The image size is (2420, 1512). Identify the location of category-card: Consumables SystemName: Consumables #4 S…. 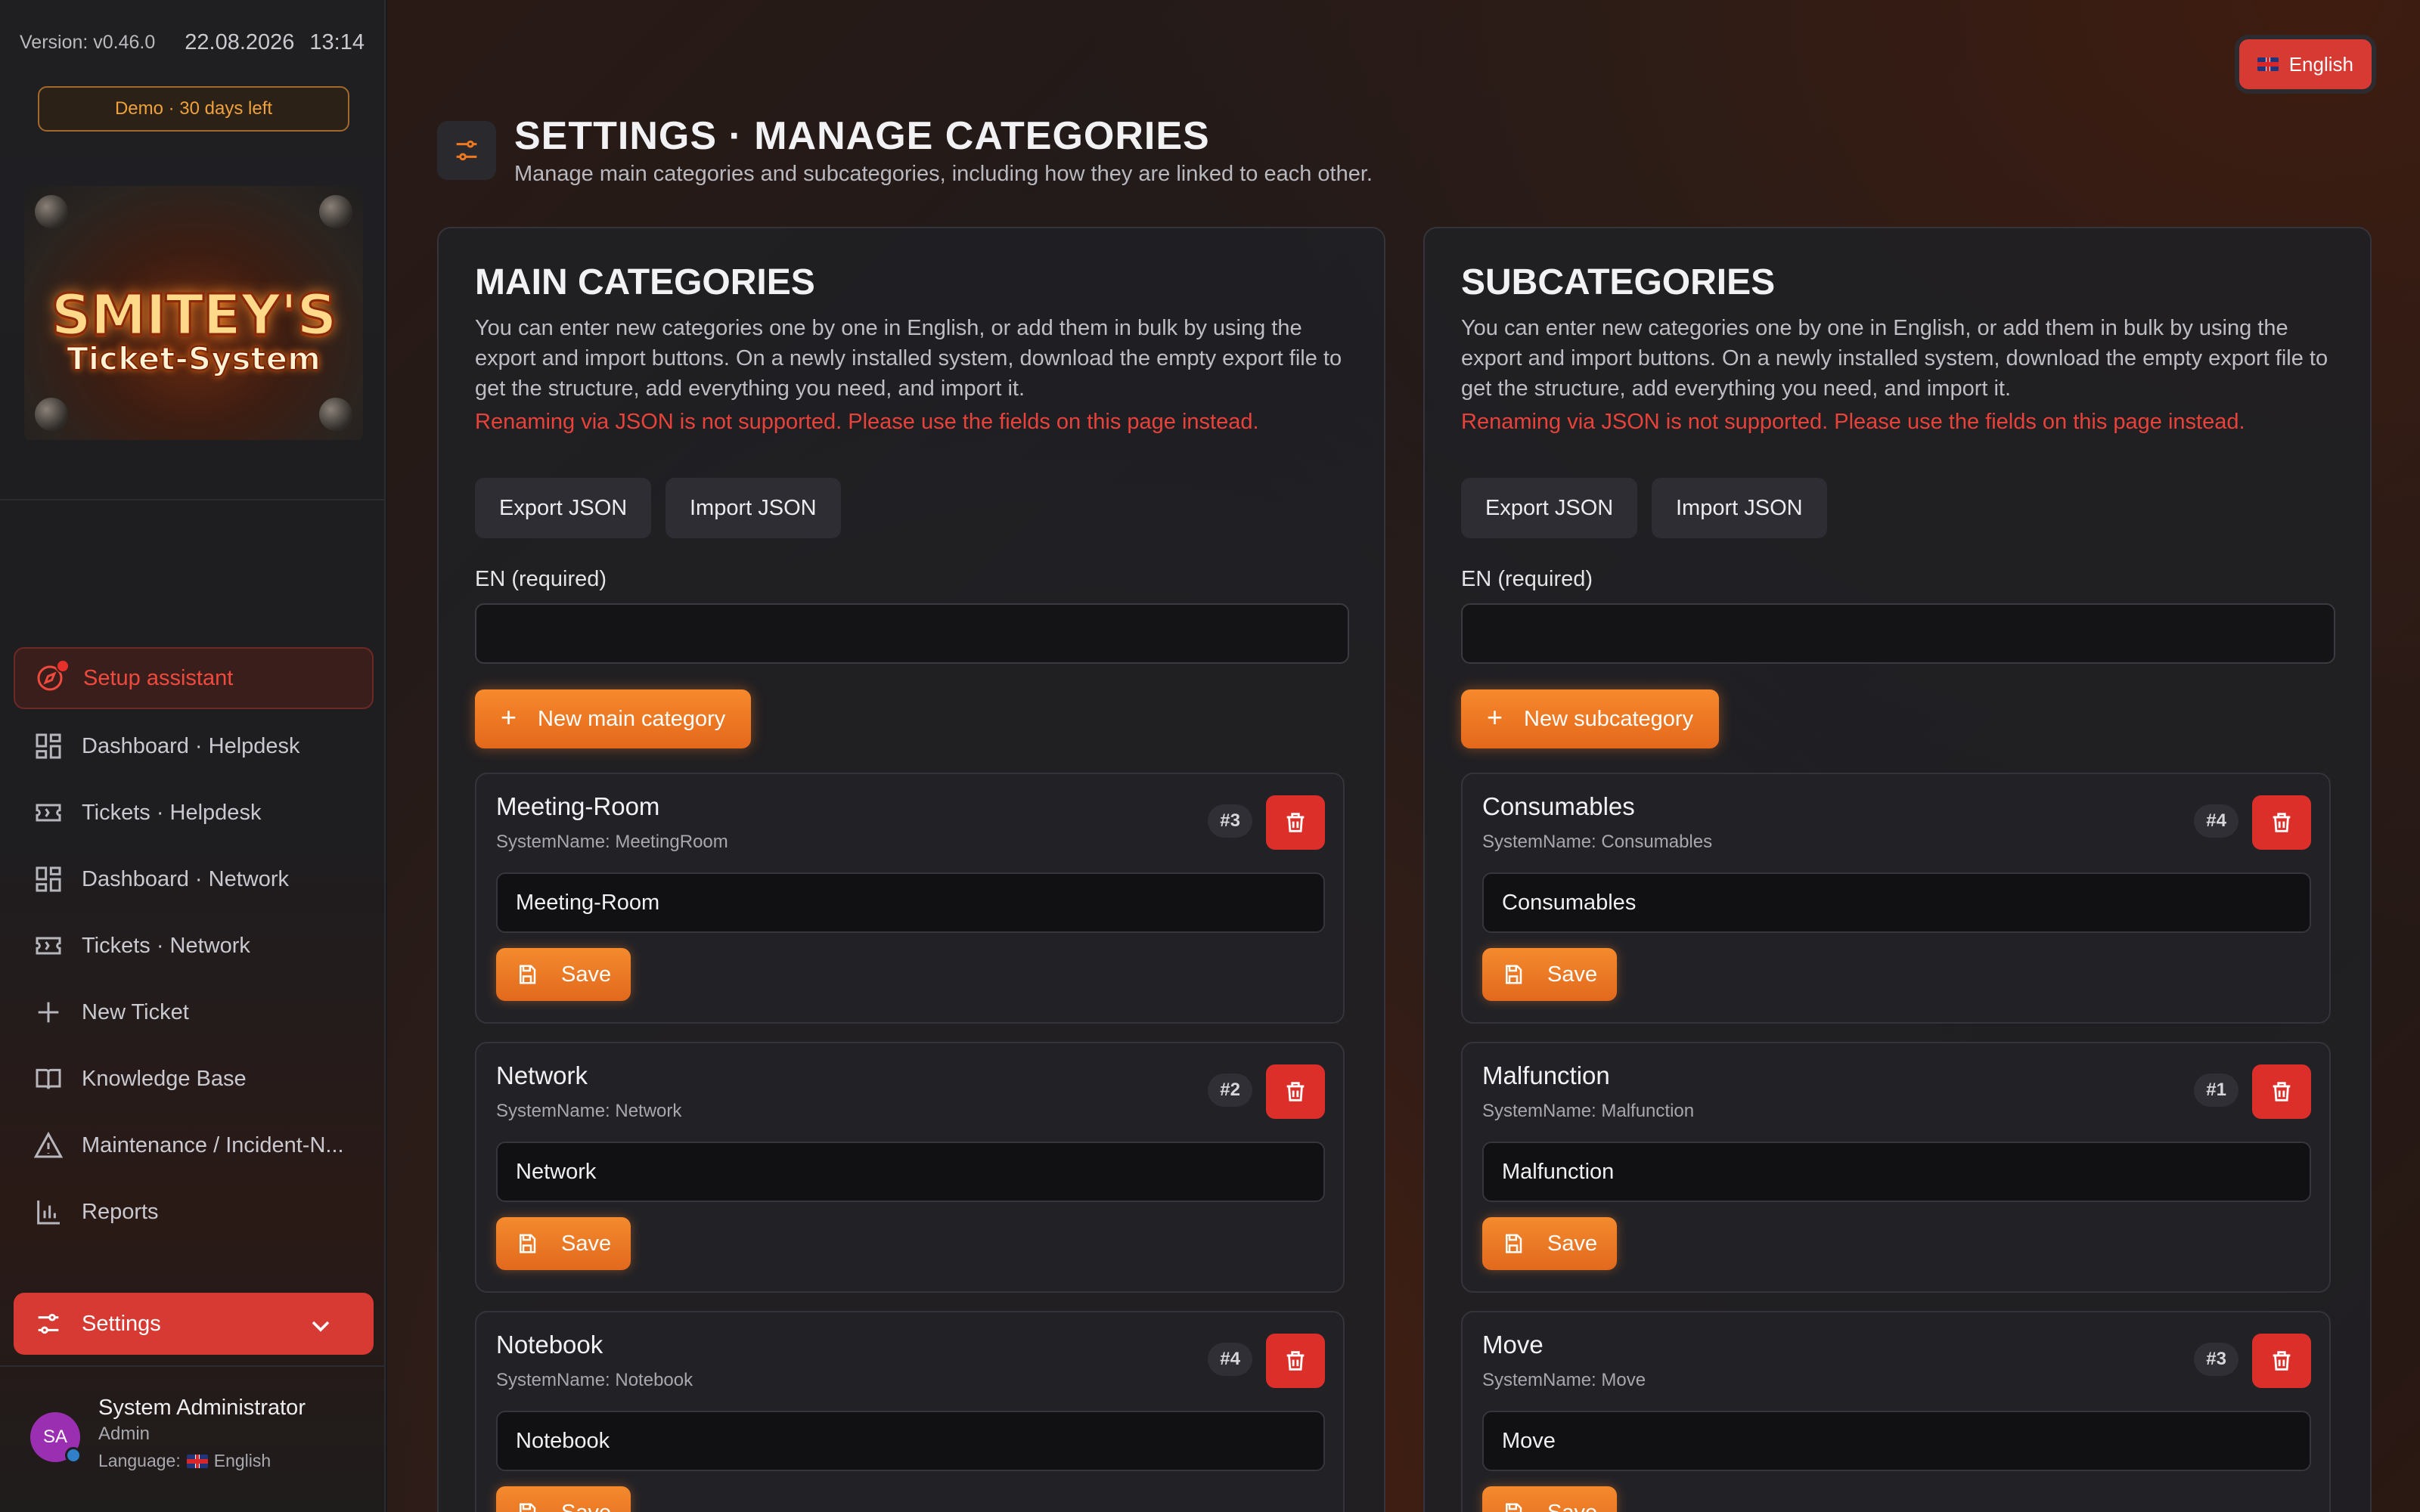
(1896, 899).